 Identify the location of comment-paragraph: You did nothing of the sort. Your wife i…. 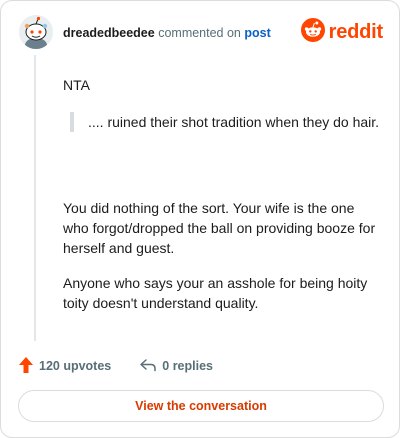
(219, 228).